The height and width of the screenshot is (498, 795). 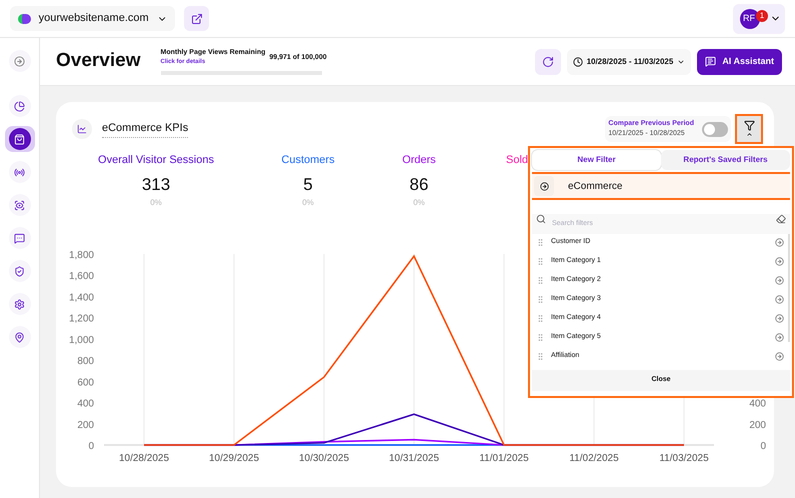 I want to click on axis-label: 10/30/2025, so click(x=324, y=458).